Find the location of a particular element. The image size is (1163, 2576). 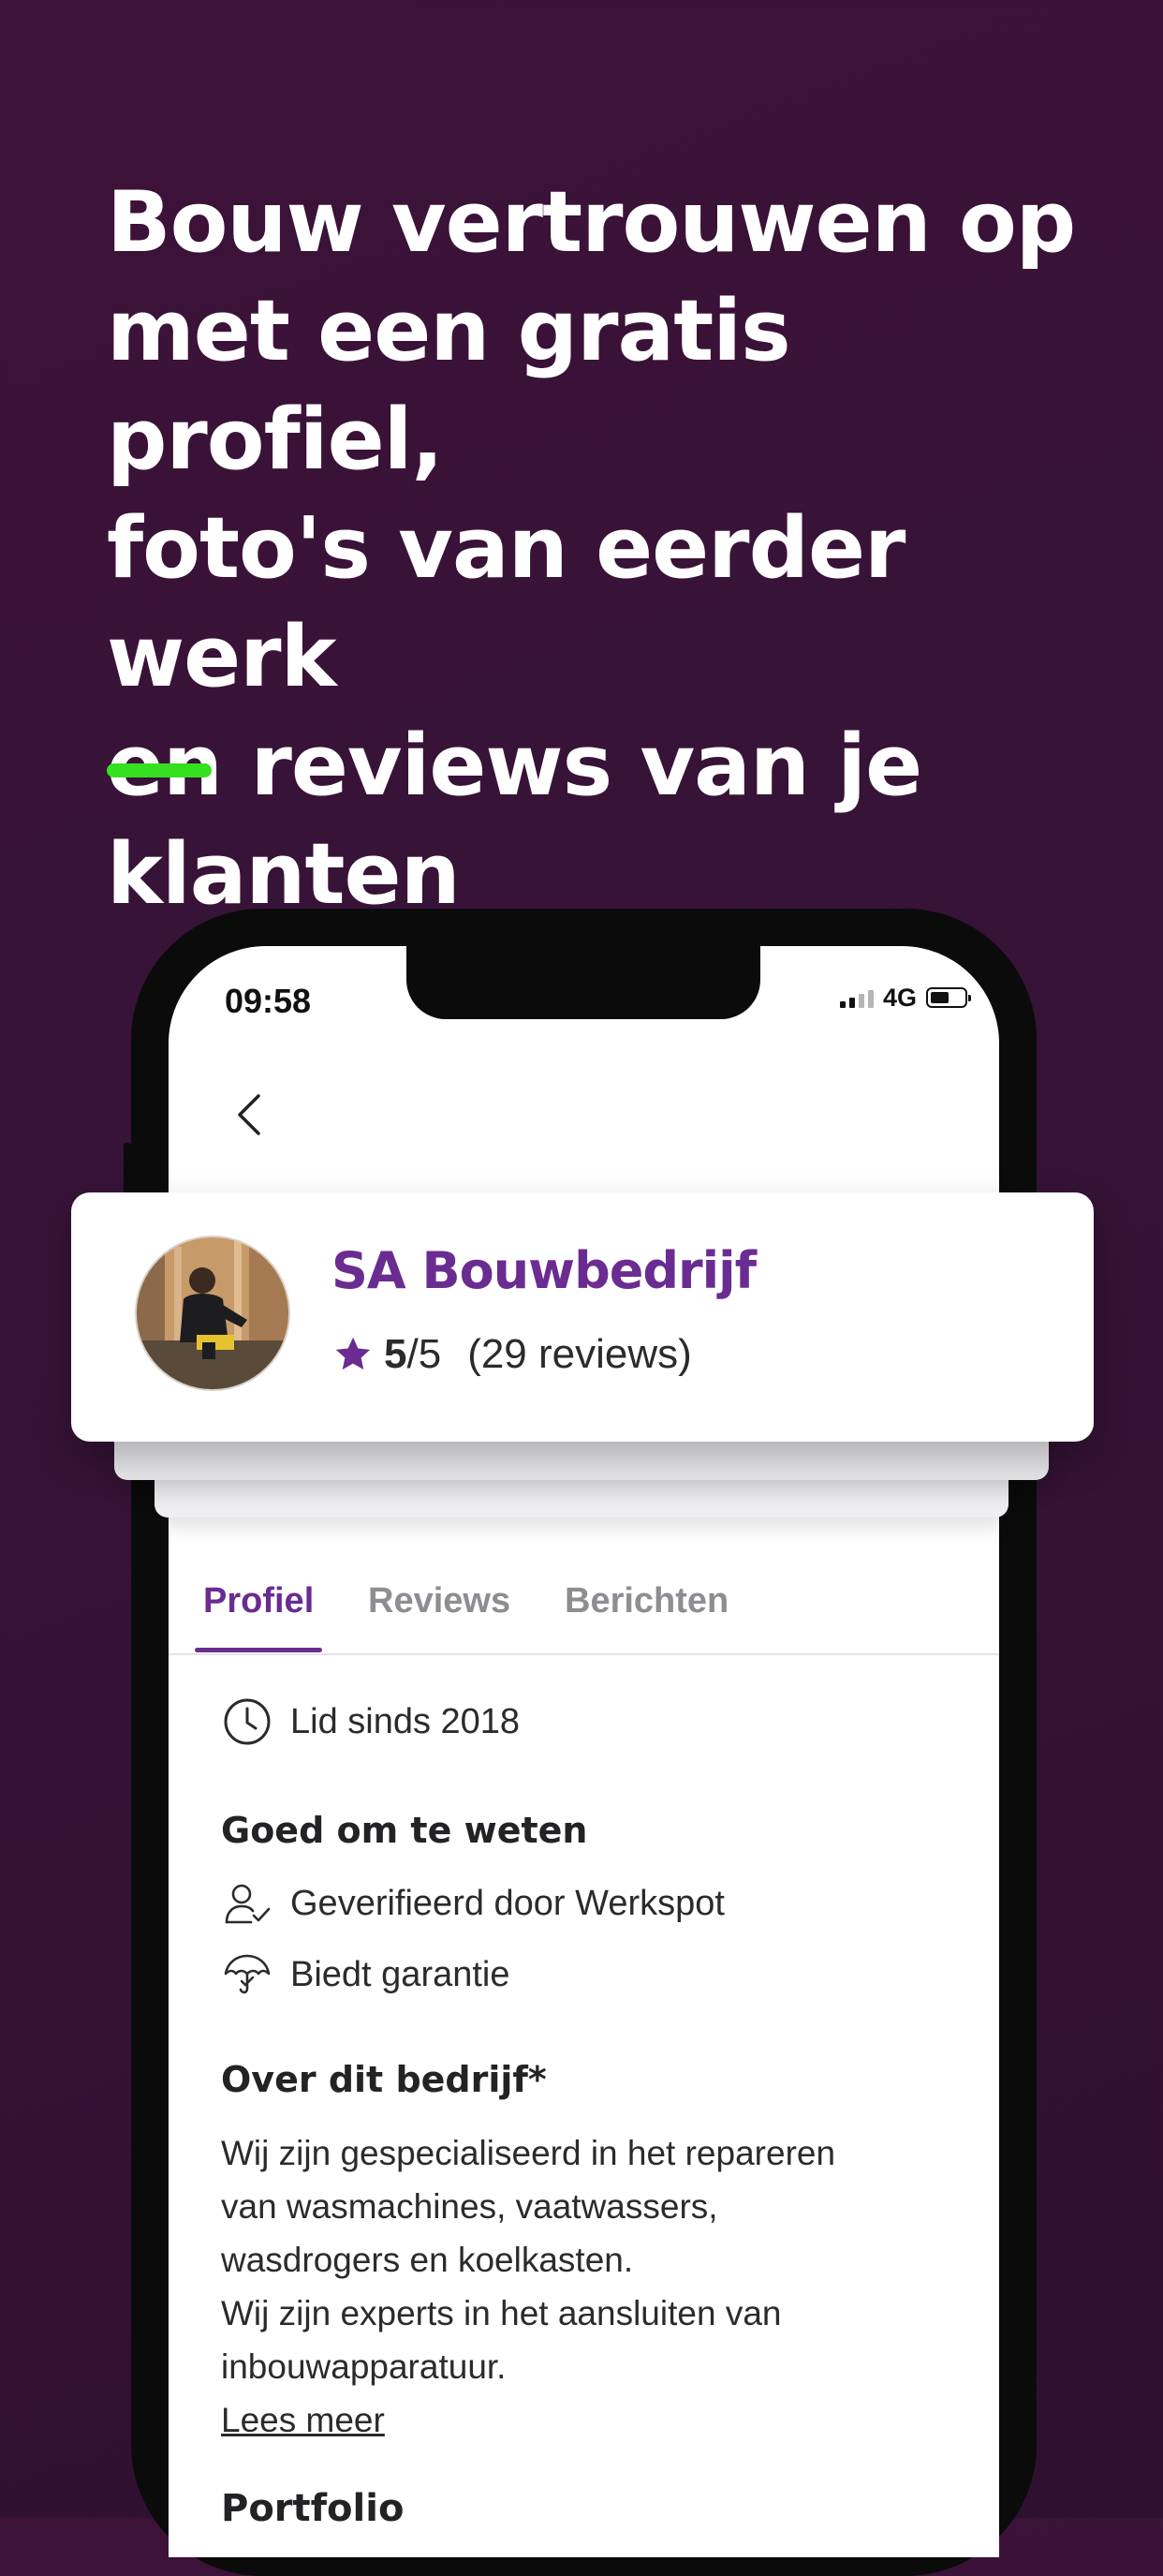

about-line: Wij zijn experts in het aansluiten van is located at coordinates (502, 2313).